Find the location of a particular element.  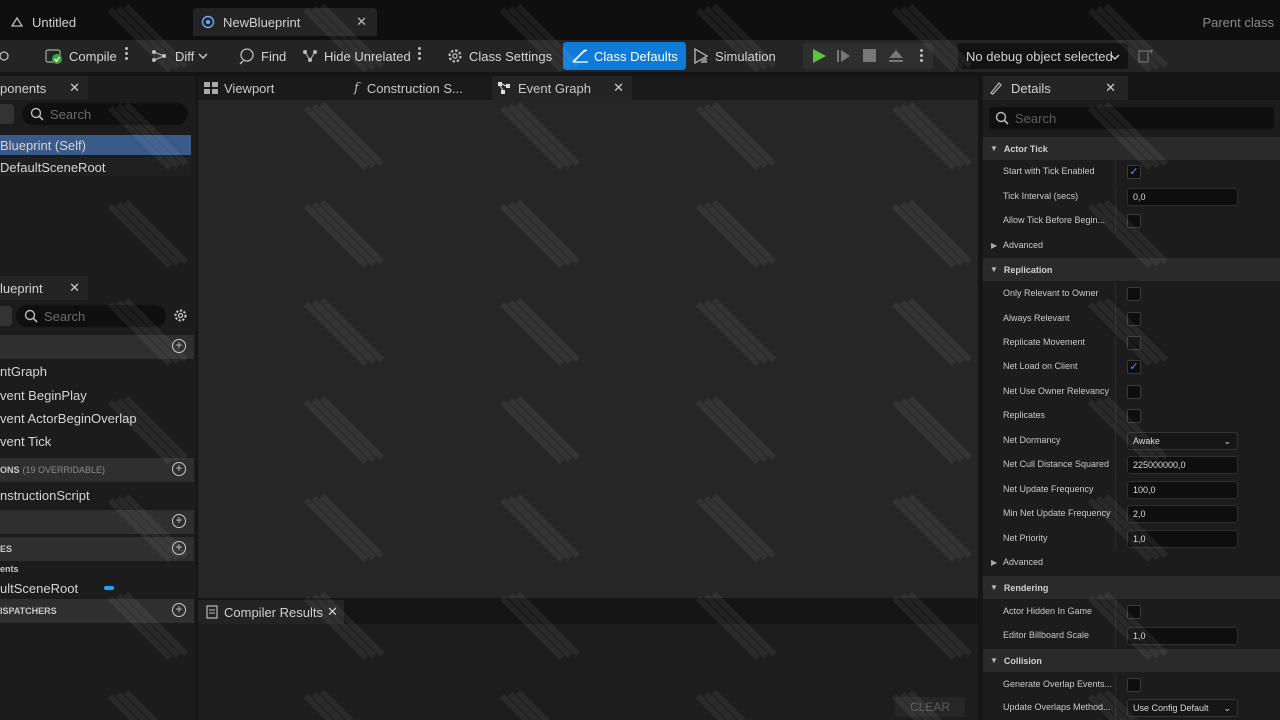

tab-components: ponents ✕ is located at coordinates (44, 88).